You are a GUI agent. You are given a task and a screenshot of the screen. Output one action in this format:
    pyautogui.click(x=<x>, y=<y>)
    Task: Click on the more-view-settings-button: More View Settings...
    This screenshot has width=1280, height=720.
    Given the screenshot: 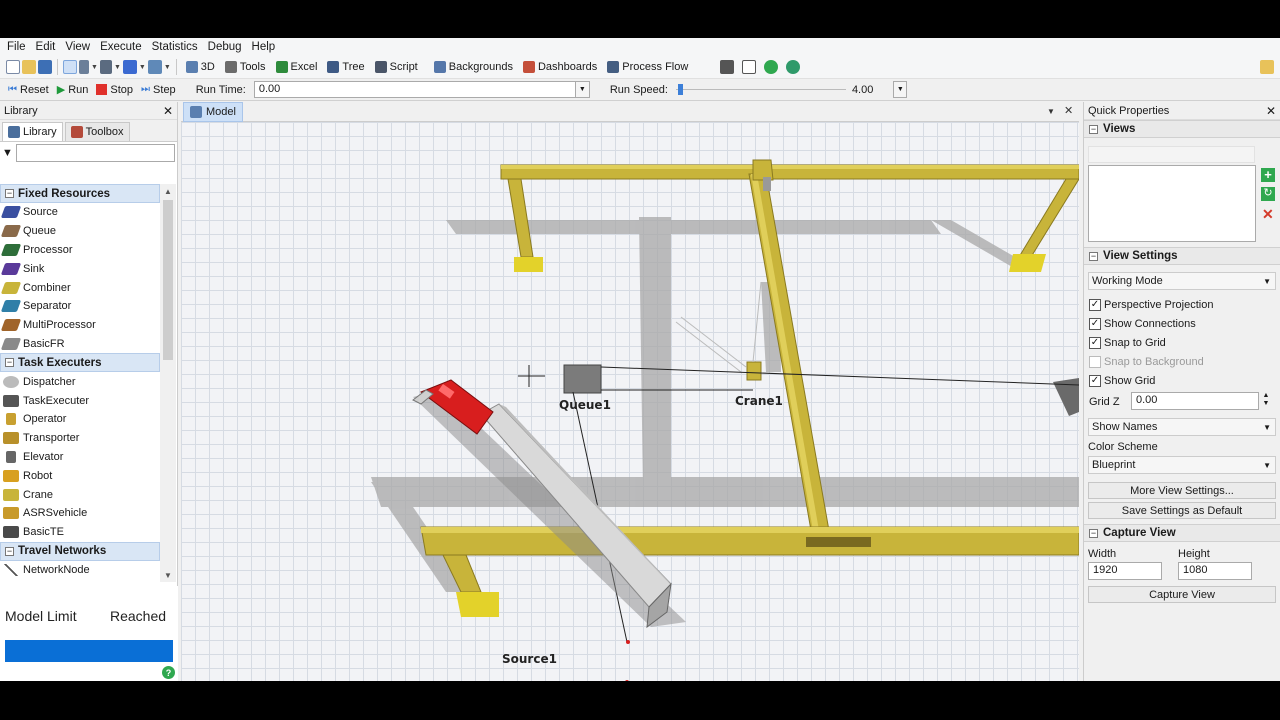 What is the action you would take?
    pyautogui.click(x=1182, y=490)
    